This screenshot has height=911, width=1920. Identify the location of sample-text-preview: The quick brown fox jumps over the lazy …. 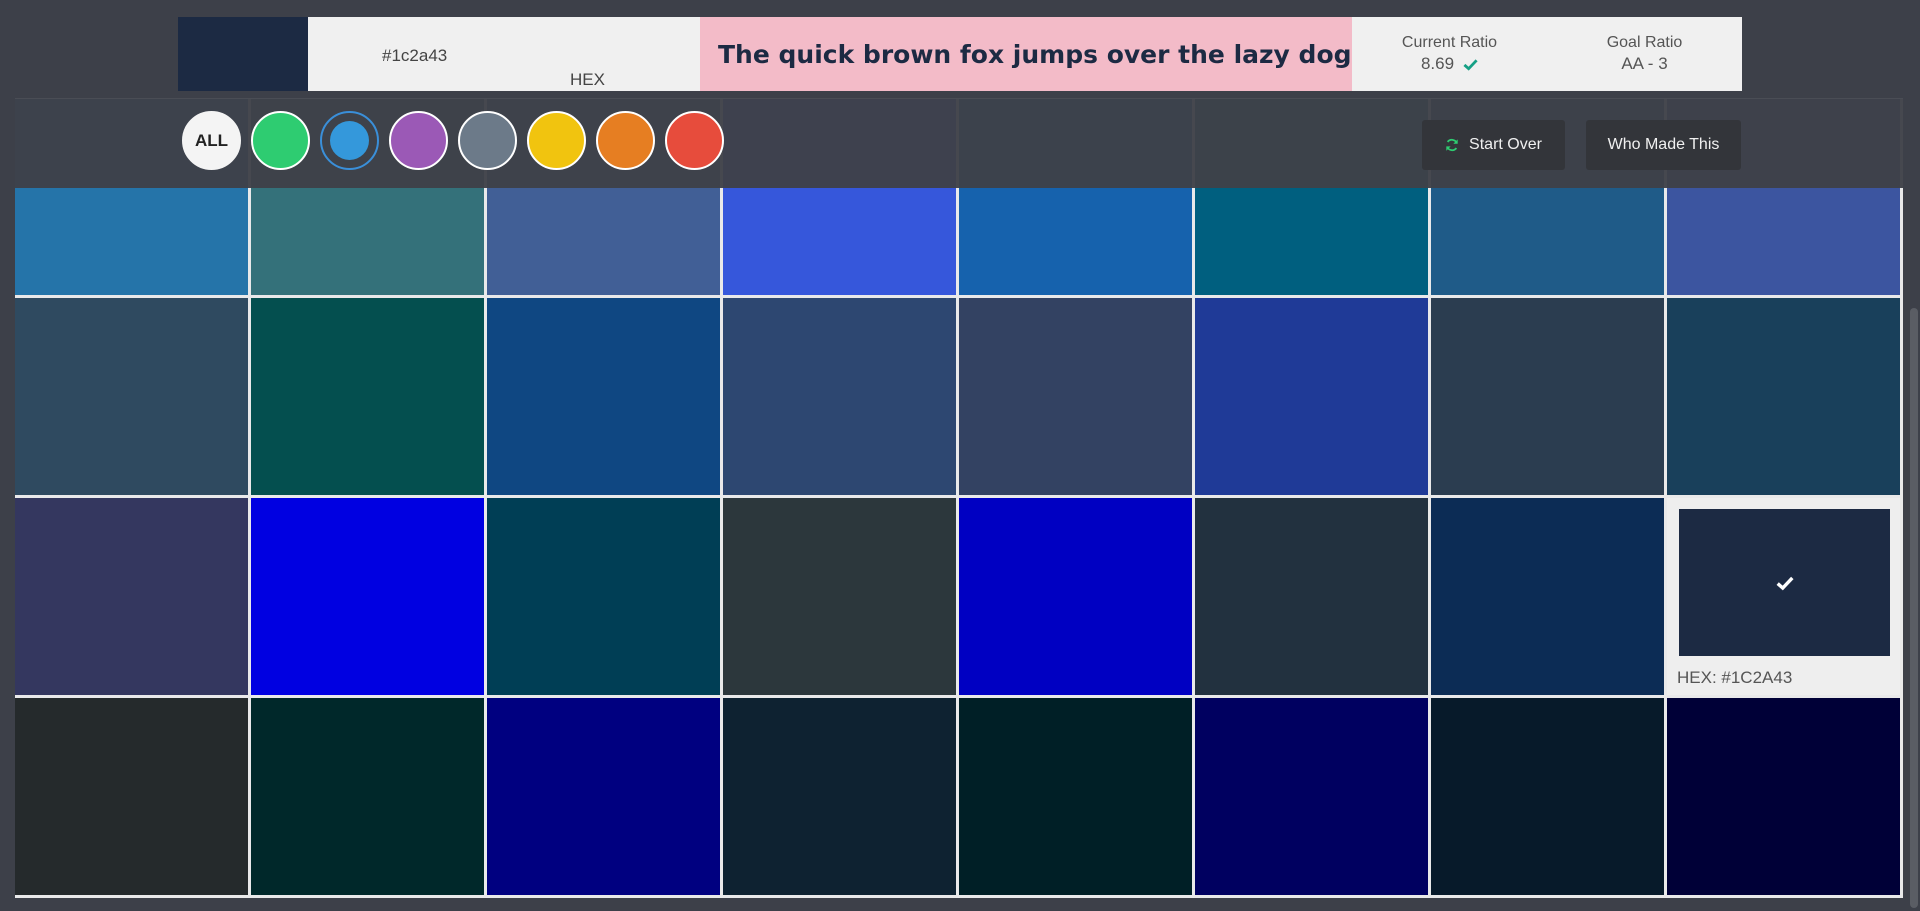
(1030, 54).